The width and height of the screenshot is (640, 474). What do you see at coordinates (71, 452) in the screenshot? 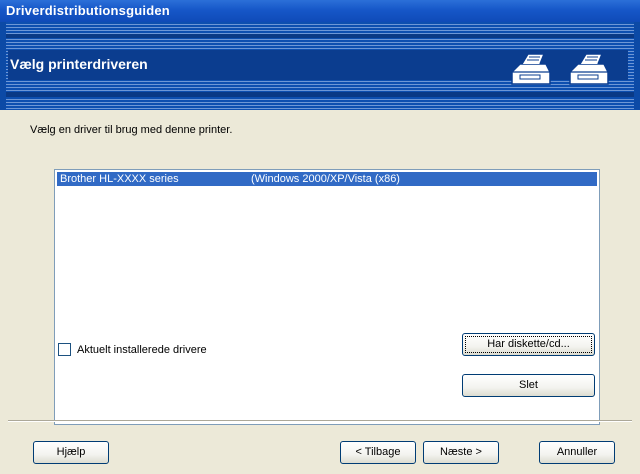
I see `help-button: Hjælp` at bounding box center [71, 452].